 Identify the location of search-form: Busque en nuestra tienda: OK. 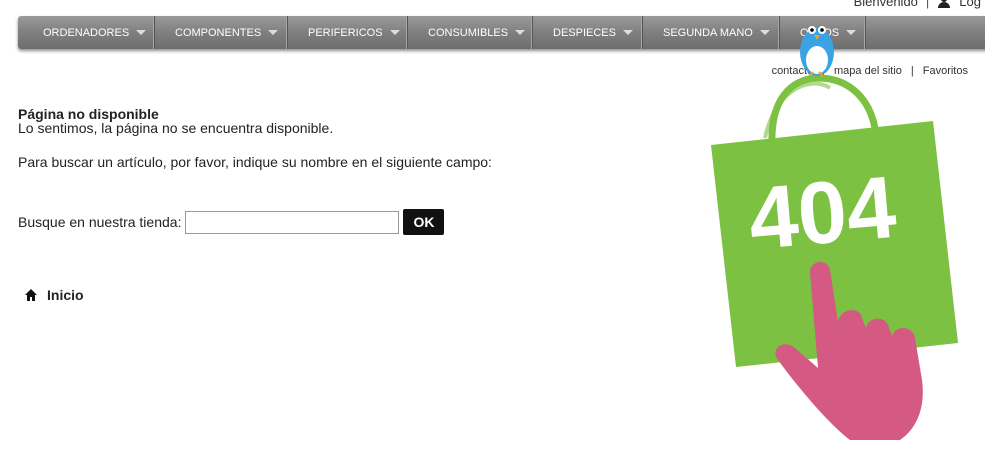
(231, 222).